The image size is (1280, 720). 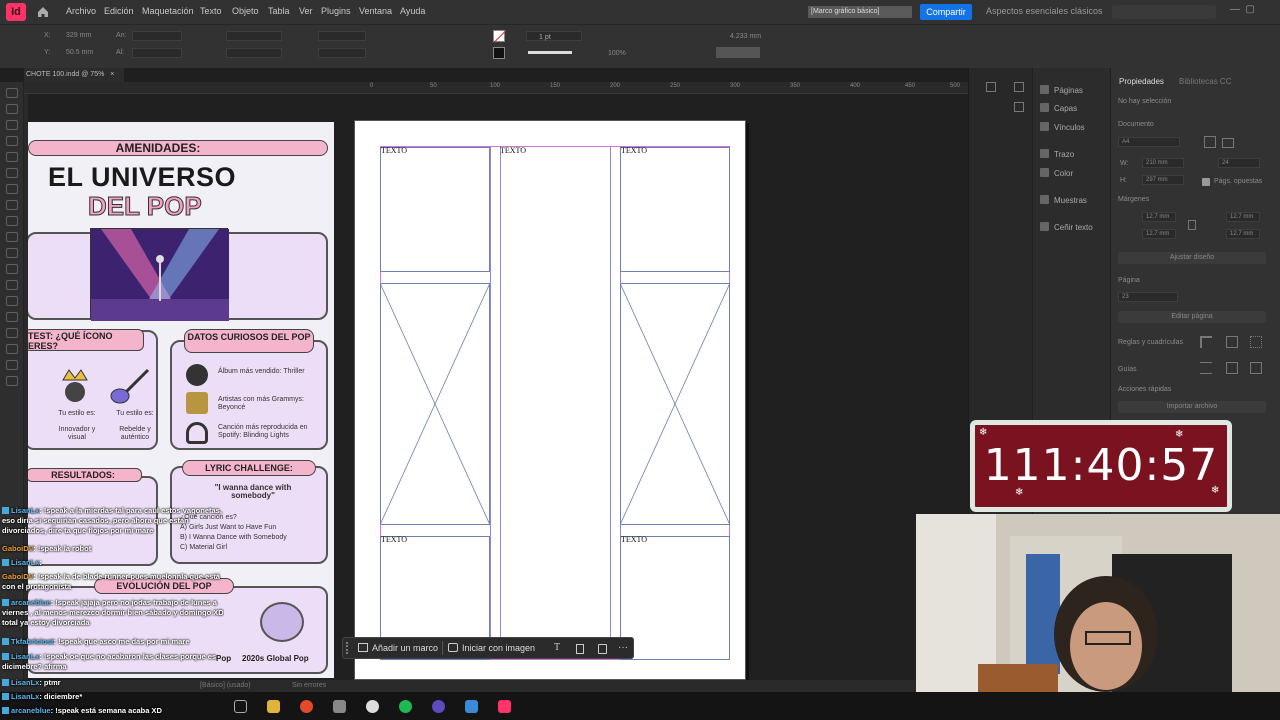 I want to click on height-field, so click(x=157, y=53).